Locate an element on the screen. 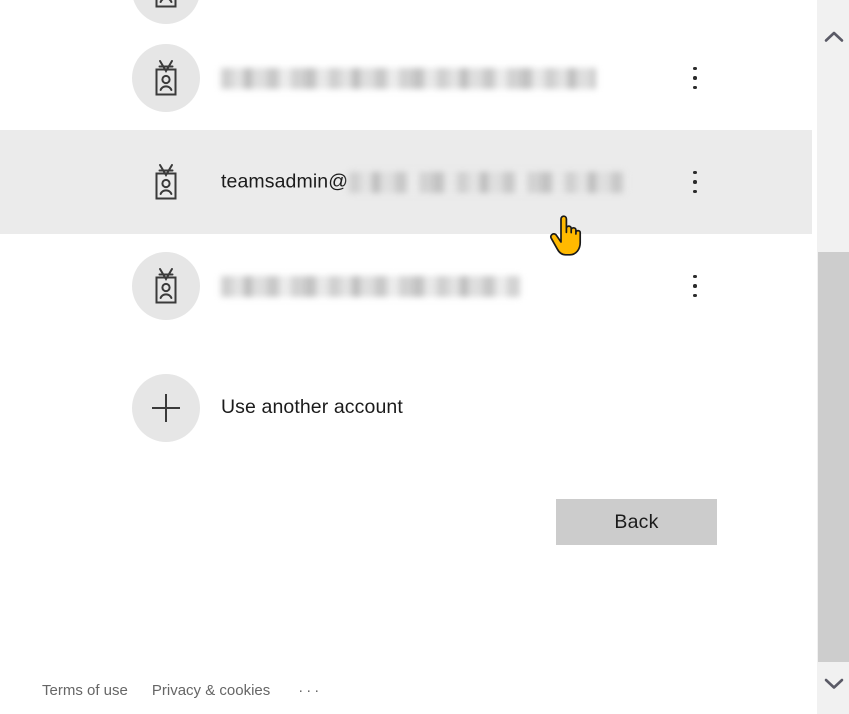 The height and width of the screenshot is (714, 849). account-email-text: teamsadmin@ is located at coordinates (285, 181).